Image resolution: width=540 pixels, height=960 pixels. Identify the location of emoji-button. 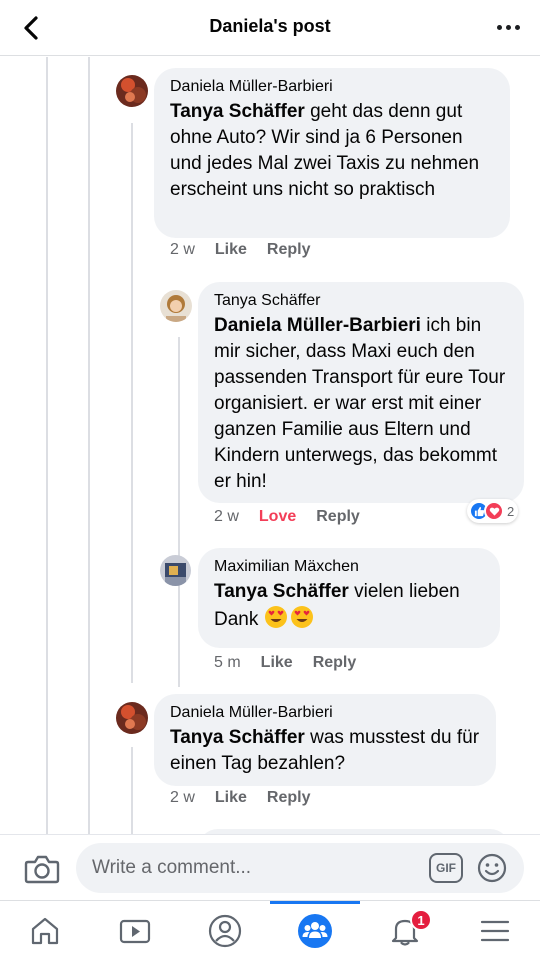
(492, 868).